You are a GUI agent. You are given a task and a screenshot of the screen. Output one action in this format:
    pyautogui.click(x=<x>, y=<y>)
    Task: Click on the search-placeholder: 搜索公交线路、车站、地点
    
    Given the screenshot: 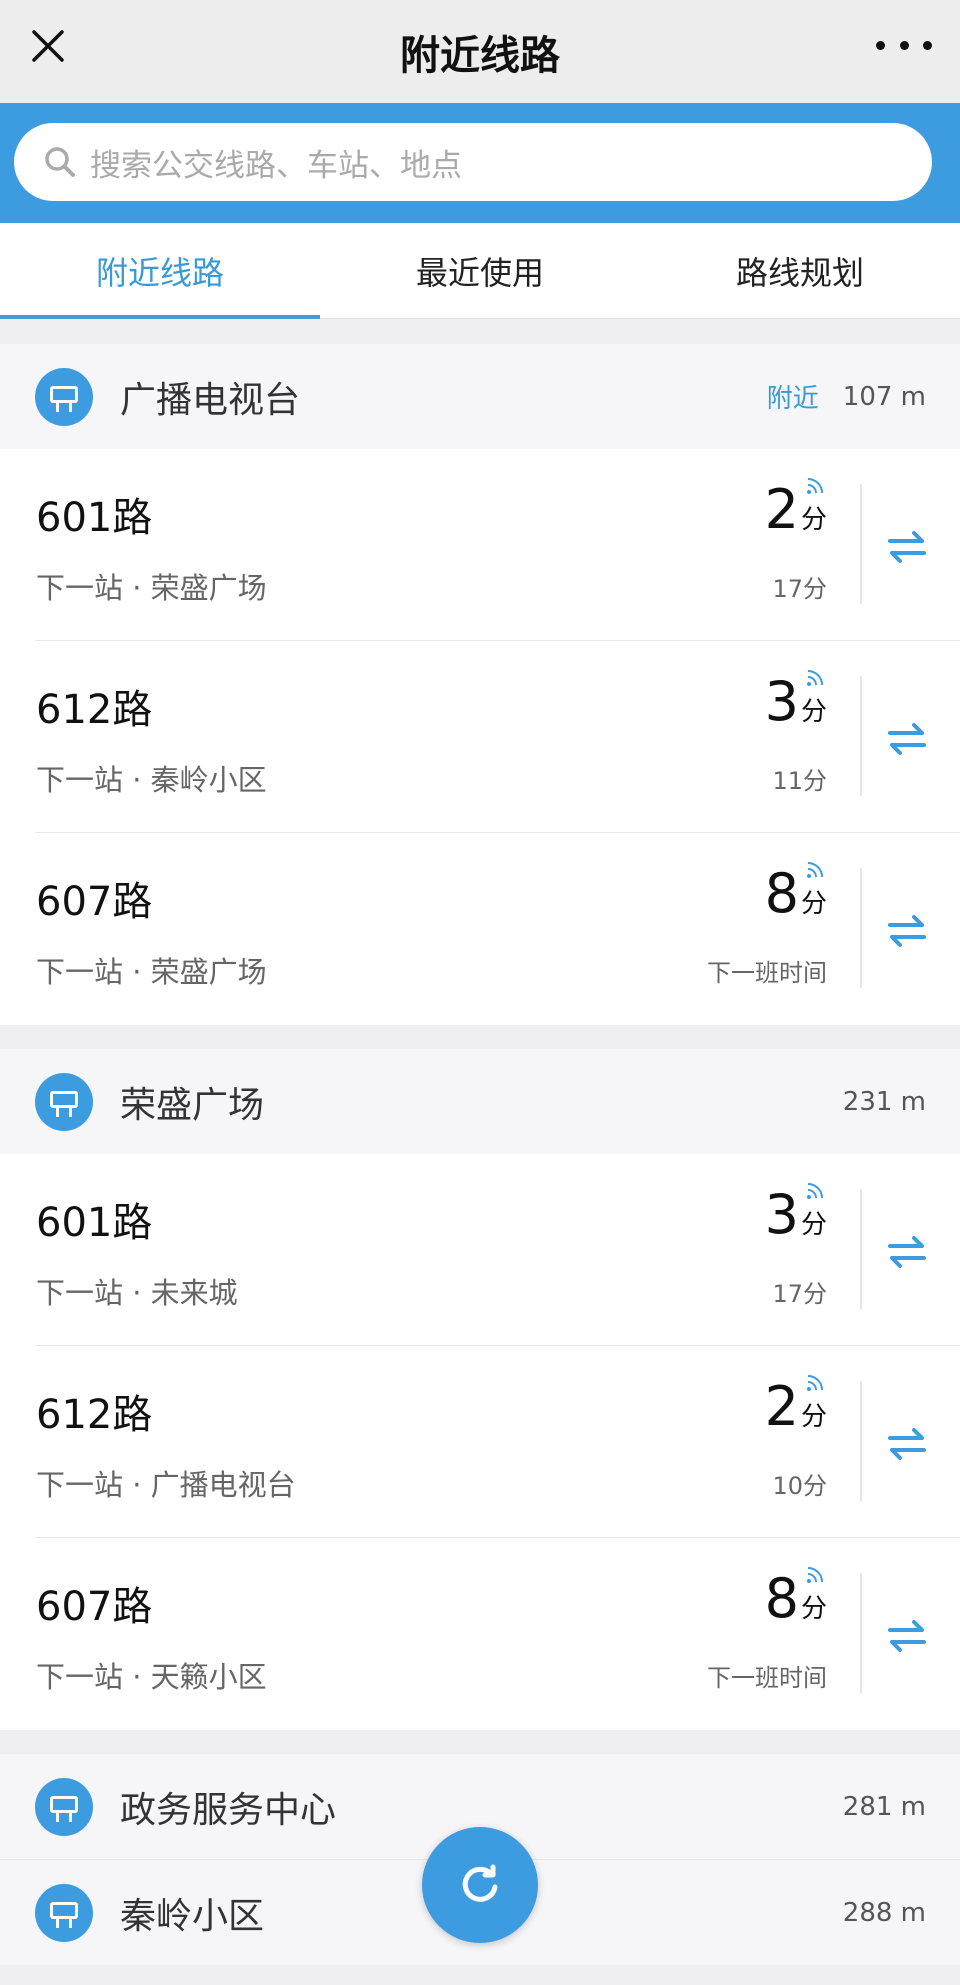 What is the action you would take?
    pyautogui.click(x=276, y=165)
    